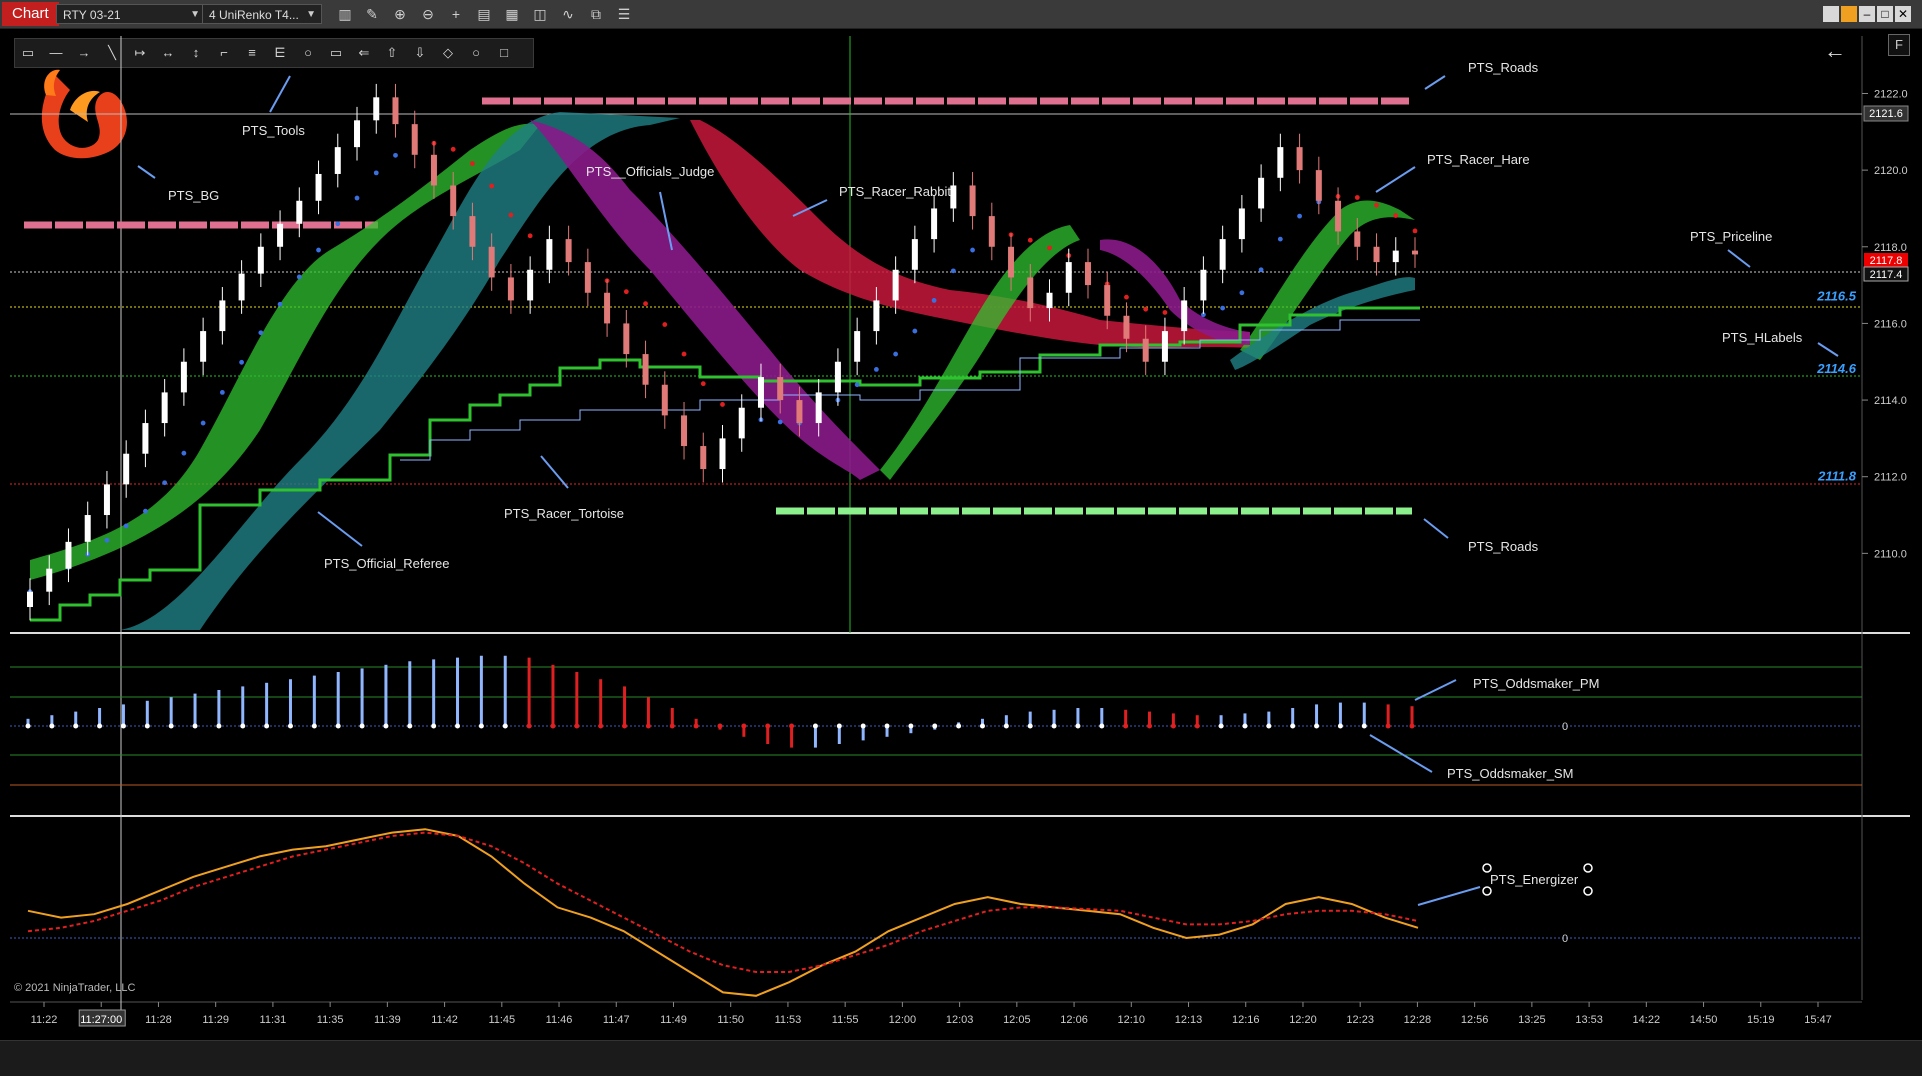  Describe the element at coordinates (501, 1020) in the screenshot. I see `time-tick-label: 11:45` at that location.